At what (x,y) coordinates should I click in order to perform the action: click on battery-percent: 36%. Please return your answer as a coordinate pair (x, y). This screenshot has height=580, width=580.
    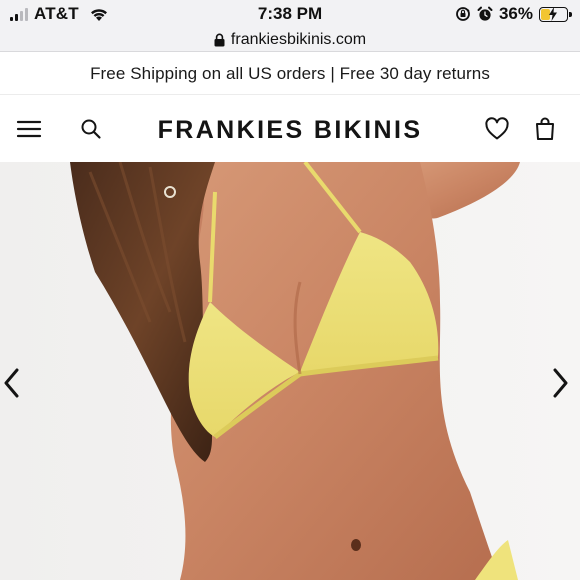
    Looking at the image, I should click on (515, 13).